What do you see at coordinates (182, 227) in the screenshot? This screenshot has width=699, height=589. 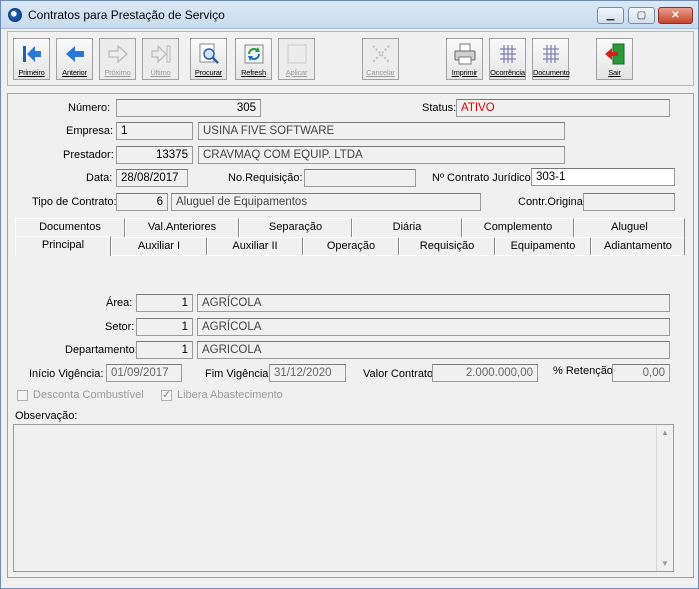 I see `tab-val-anteriores: Val.Anteriores` at bounding box center [182, 227].